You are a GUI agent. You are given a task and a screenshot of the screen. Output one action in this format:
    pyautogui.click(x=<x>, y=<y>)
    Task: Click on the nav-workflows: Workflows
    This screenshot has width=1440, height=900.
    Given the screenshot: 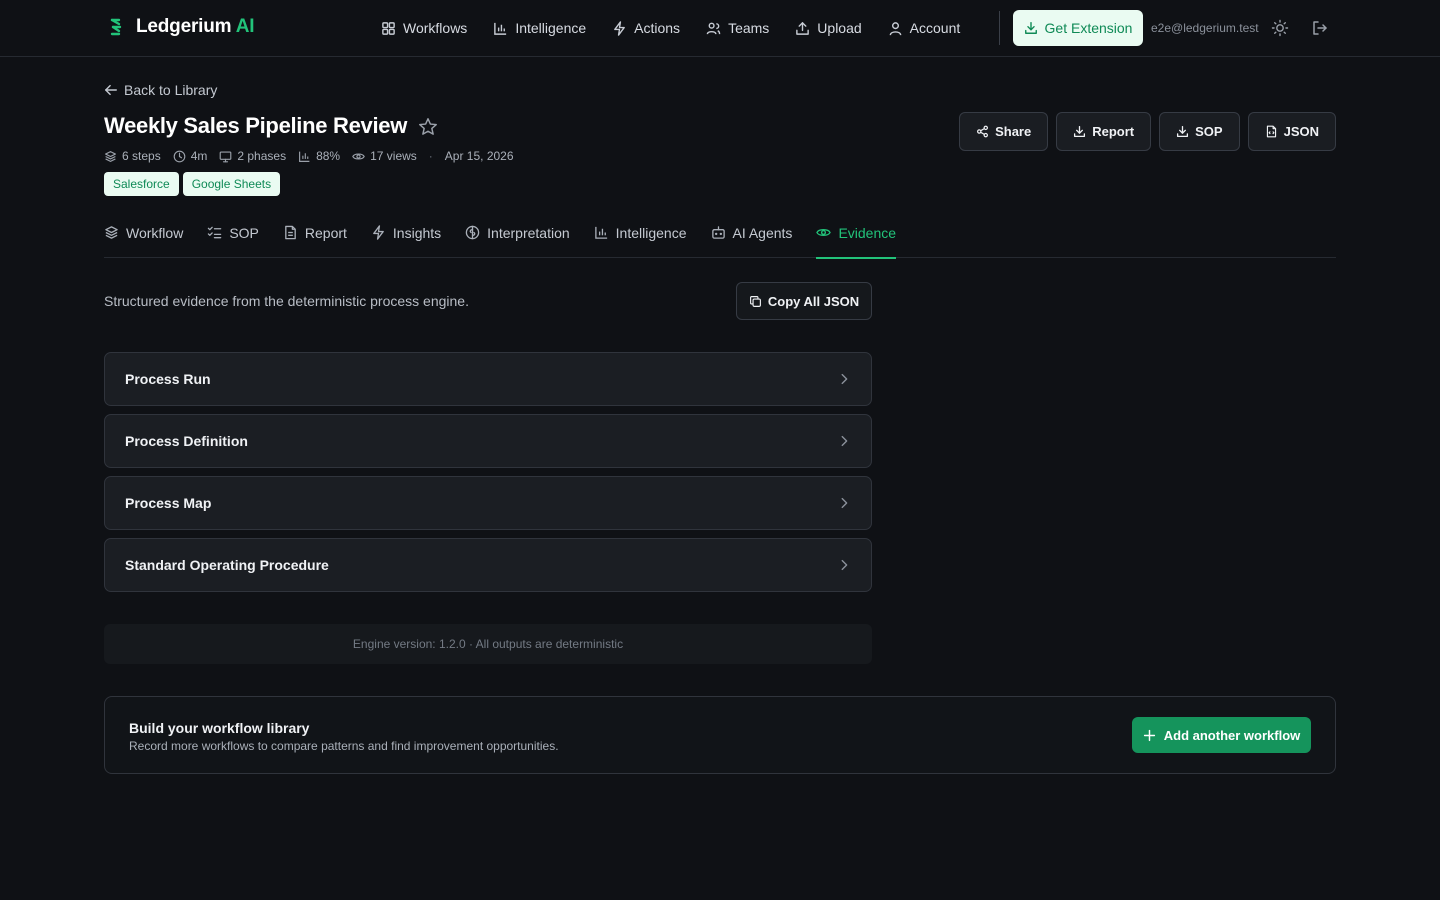 What is the action you would take?
    pyautogui.click(x=424, y=28)
    